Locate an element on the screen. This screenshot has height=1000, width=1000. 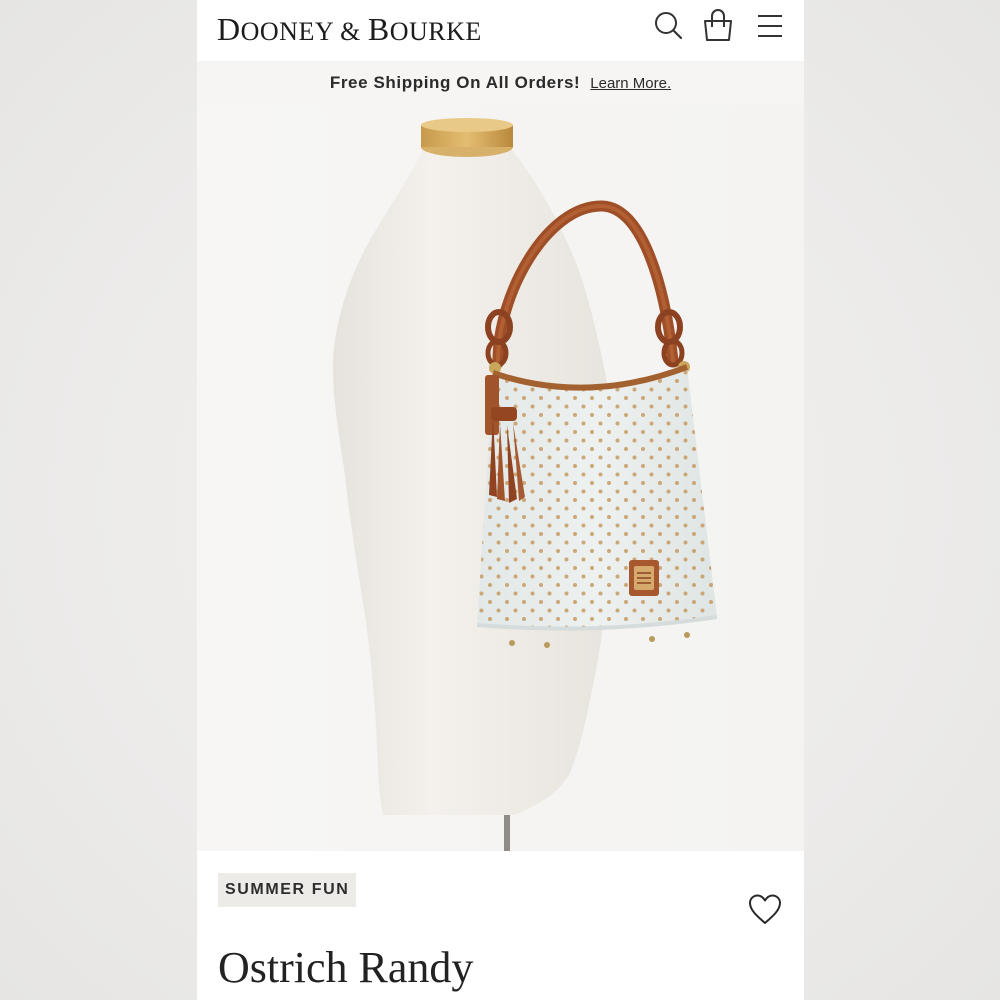
product-info: SUMMER FUN Ostrich Randy is located at coordinates (500, 925).